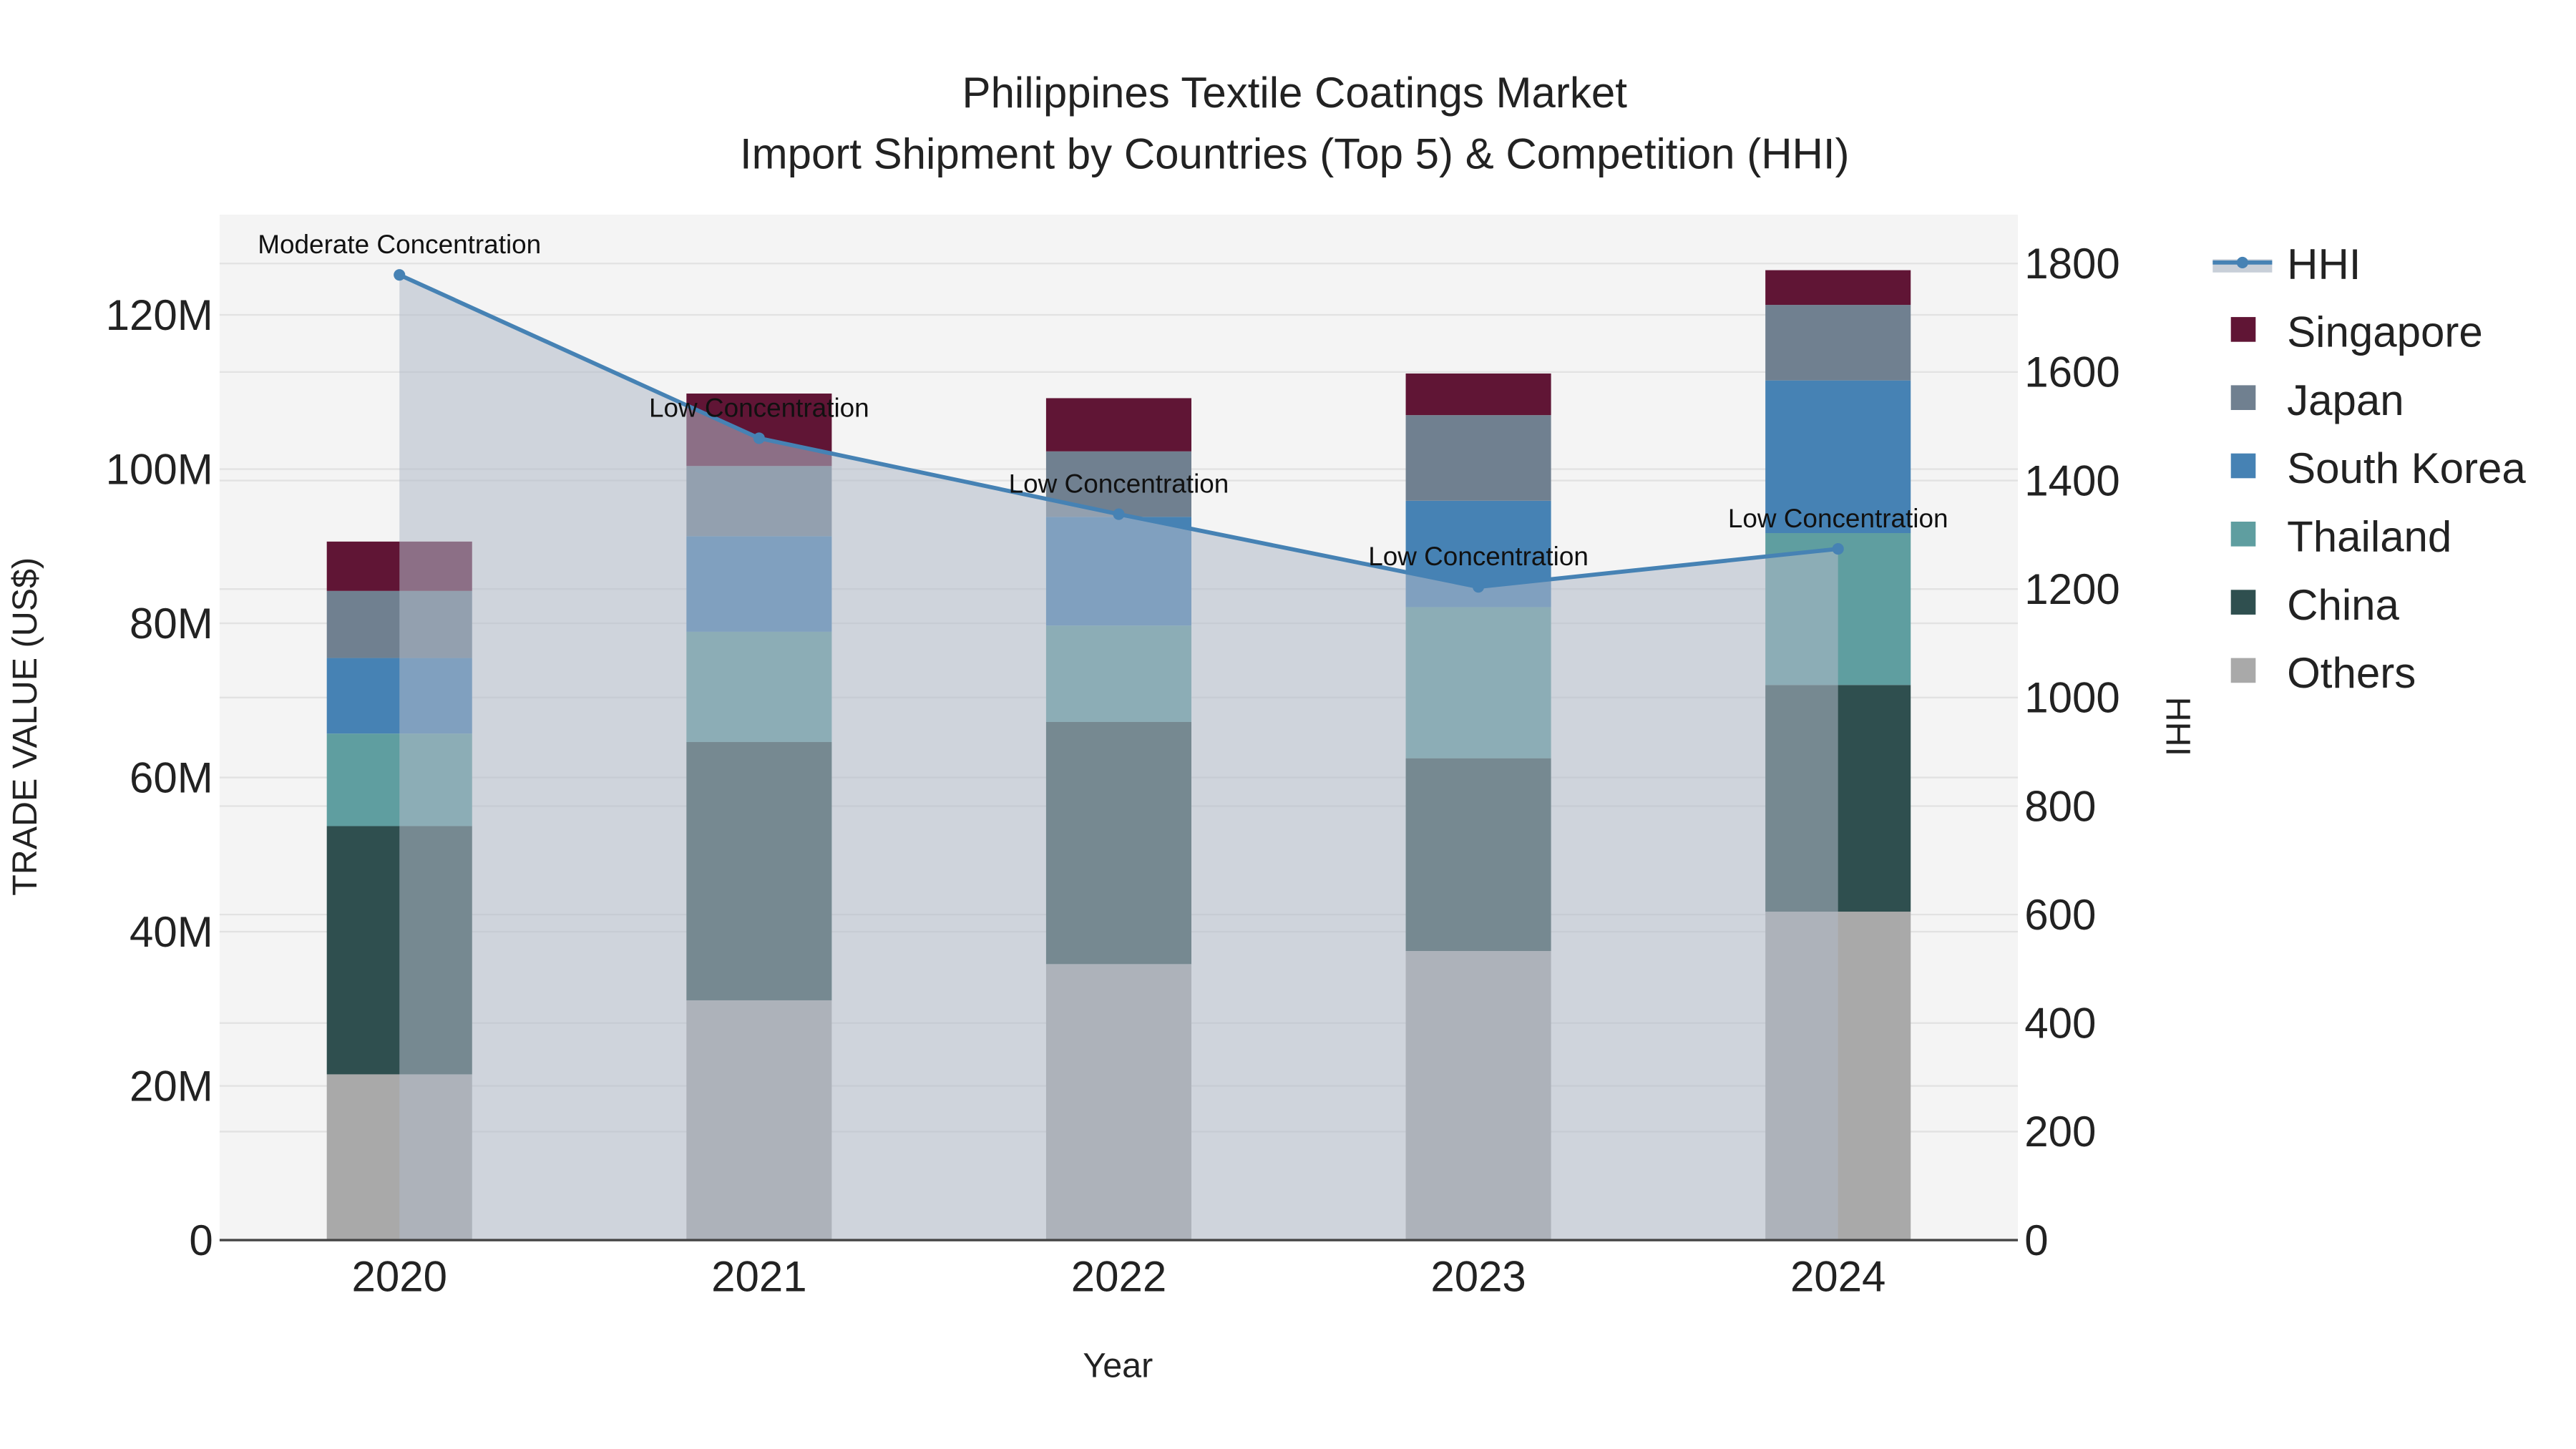 The height and width of the screenshot is (1449, 2576). What do you see at coordinates (171, 932) in the screenshot?
I see `y-tick-label: 40M` at bounding box center [171, 932].